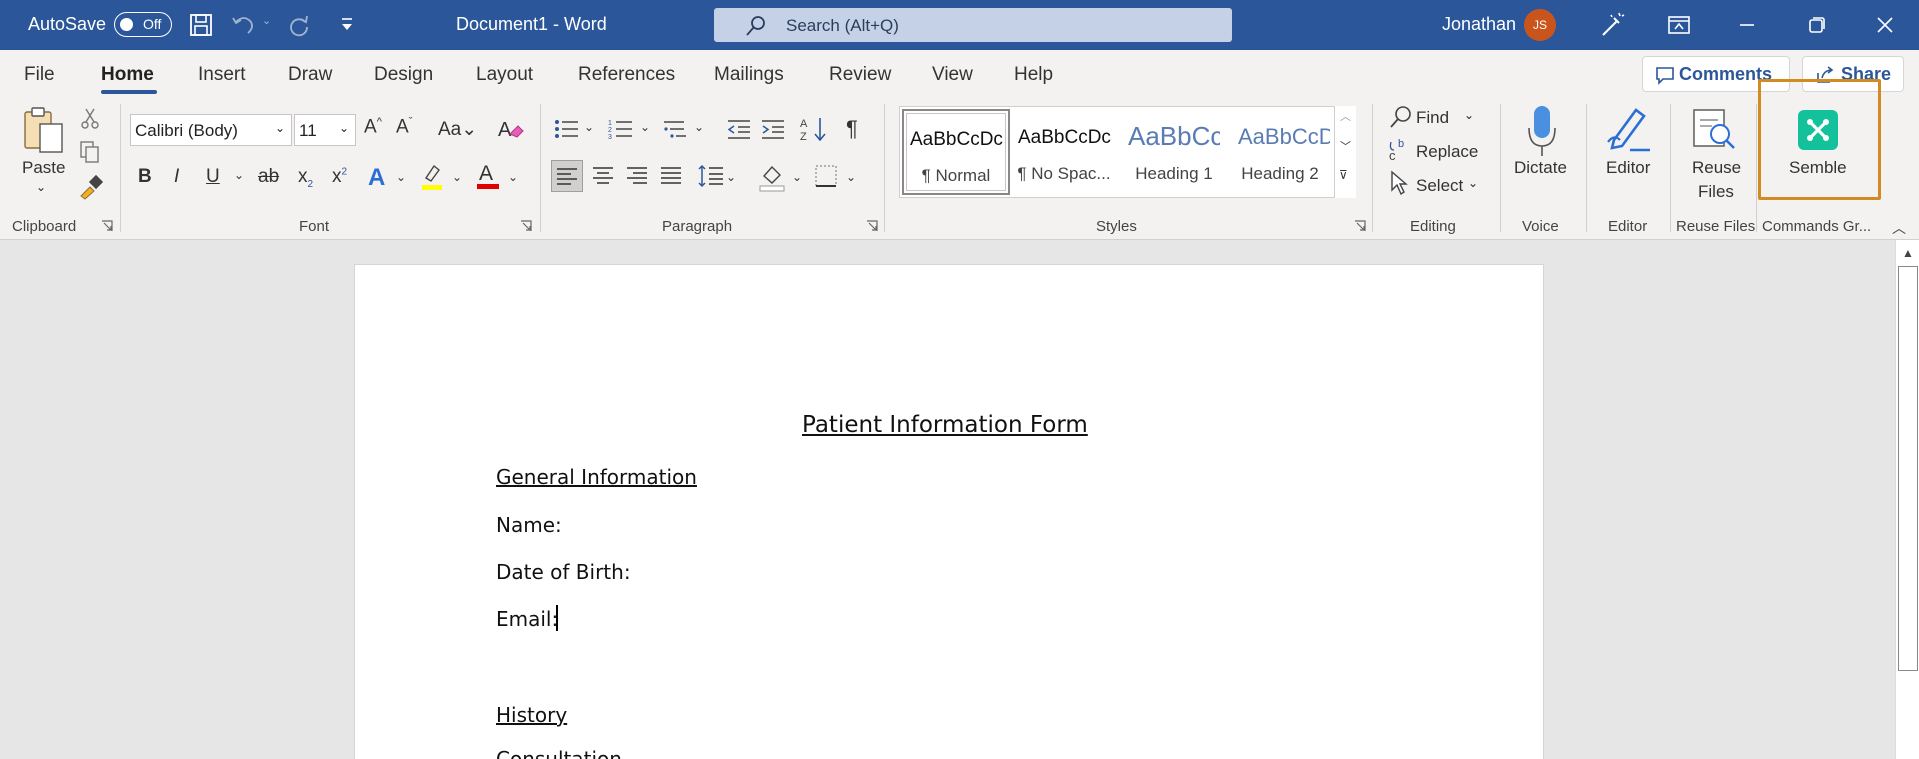 Image resolution: width=1919 pixels, height=759 pixels. What do you see at coordinates (773, 129) in the screenshot?
I see `increase-indent-icon` at bounding box center [773, 129].